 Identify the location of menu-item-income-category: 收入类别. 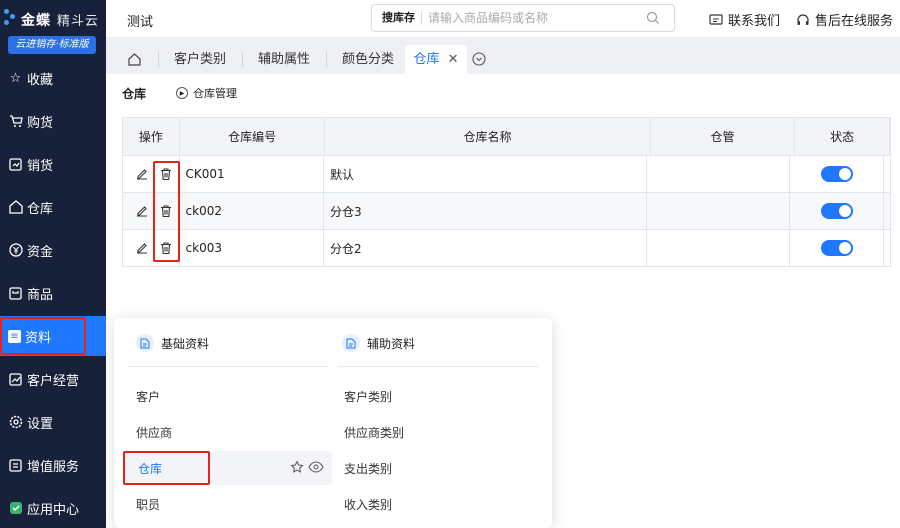
(368, 504).